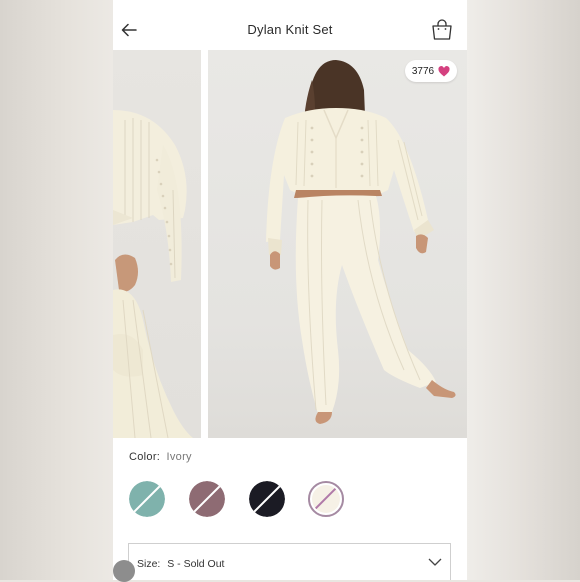 This screenshot has width=580, height=582. I want to click on shopping-bag-icon, so click(442, 29).